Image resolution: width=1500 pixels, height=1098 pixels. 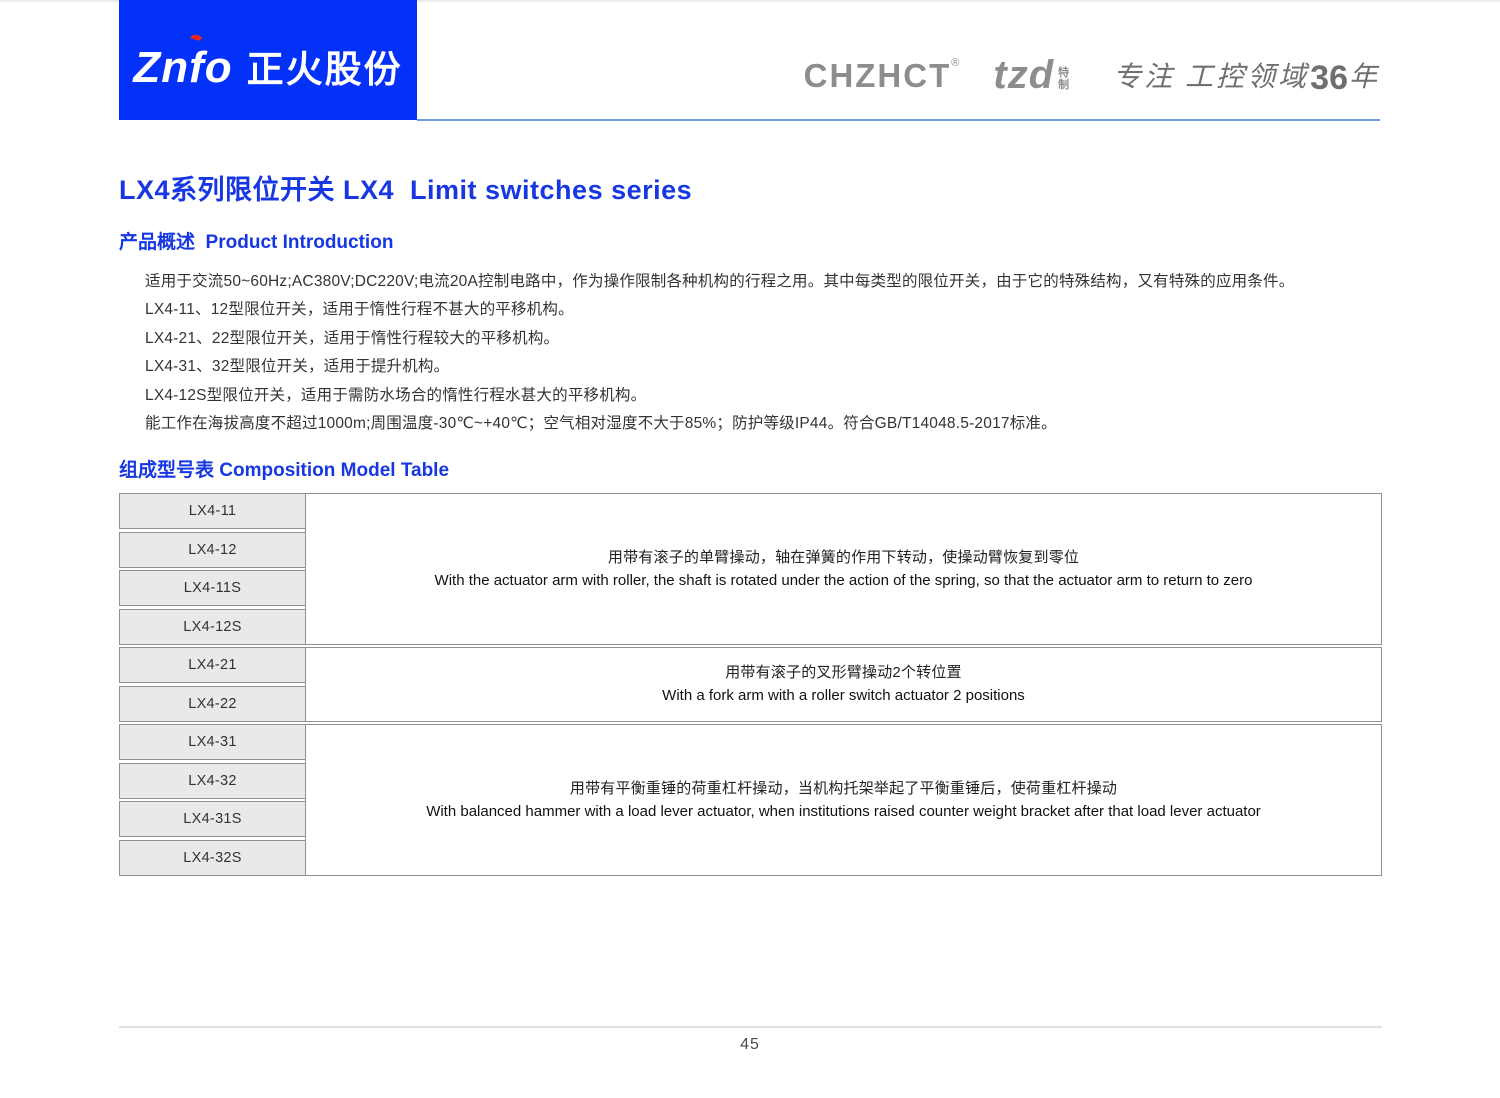 I want to click on company-logo: Znfo 正火股份, so click(x=268, y=60).